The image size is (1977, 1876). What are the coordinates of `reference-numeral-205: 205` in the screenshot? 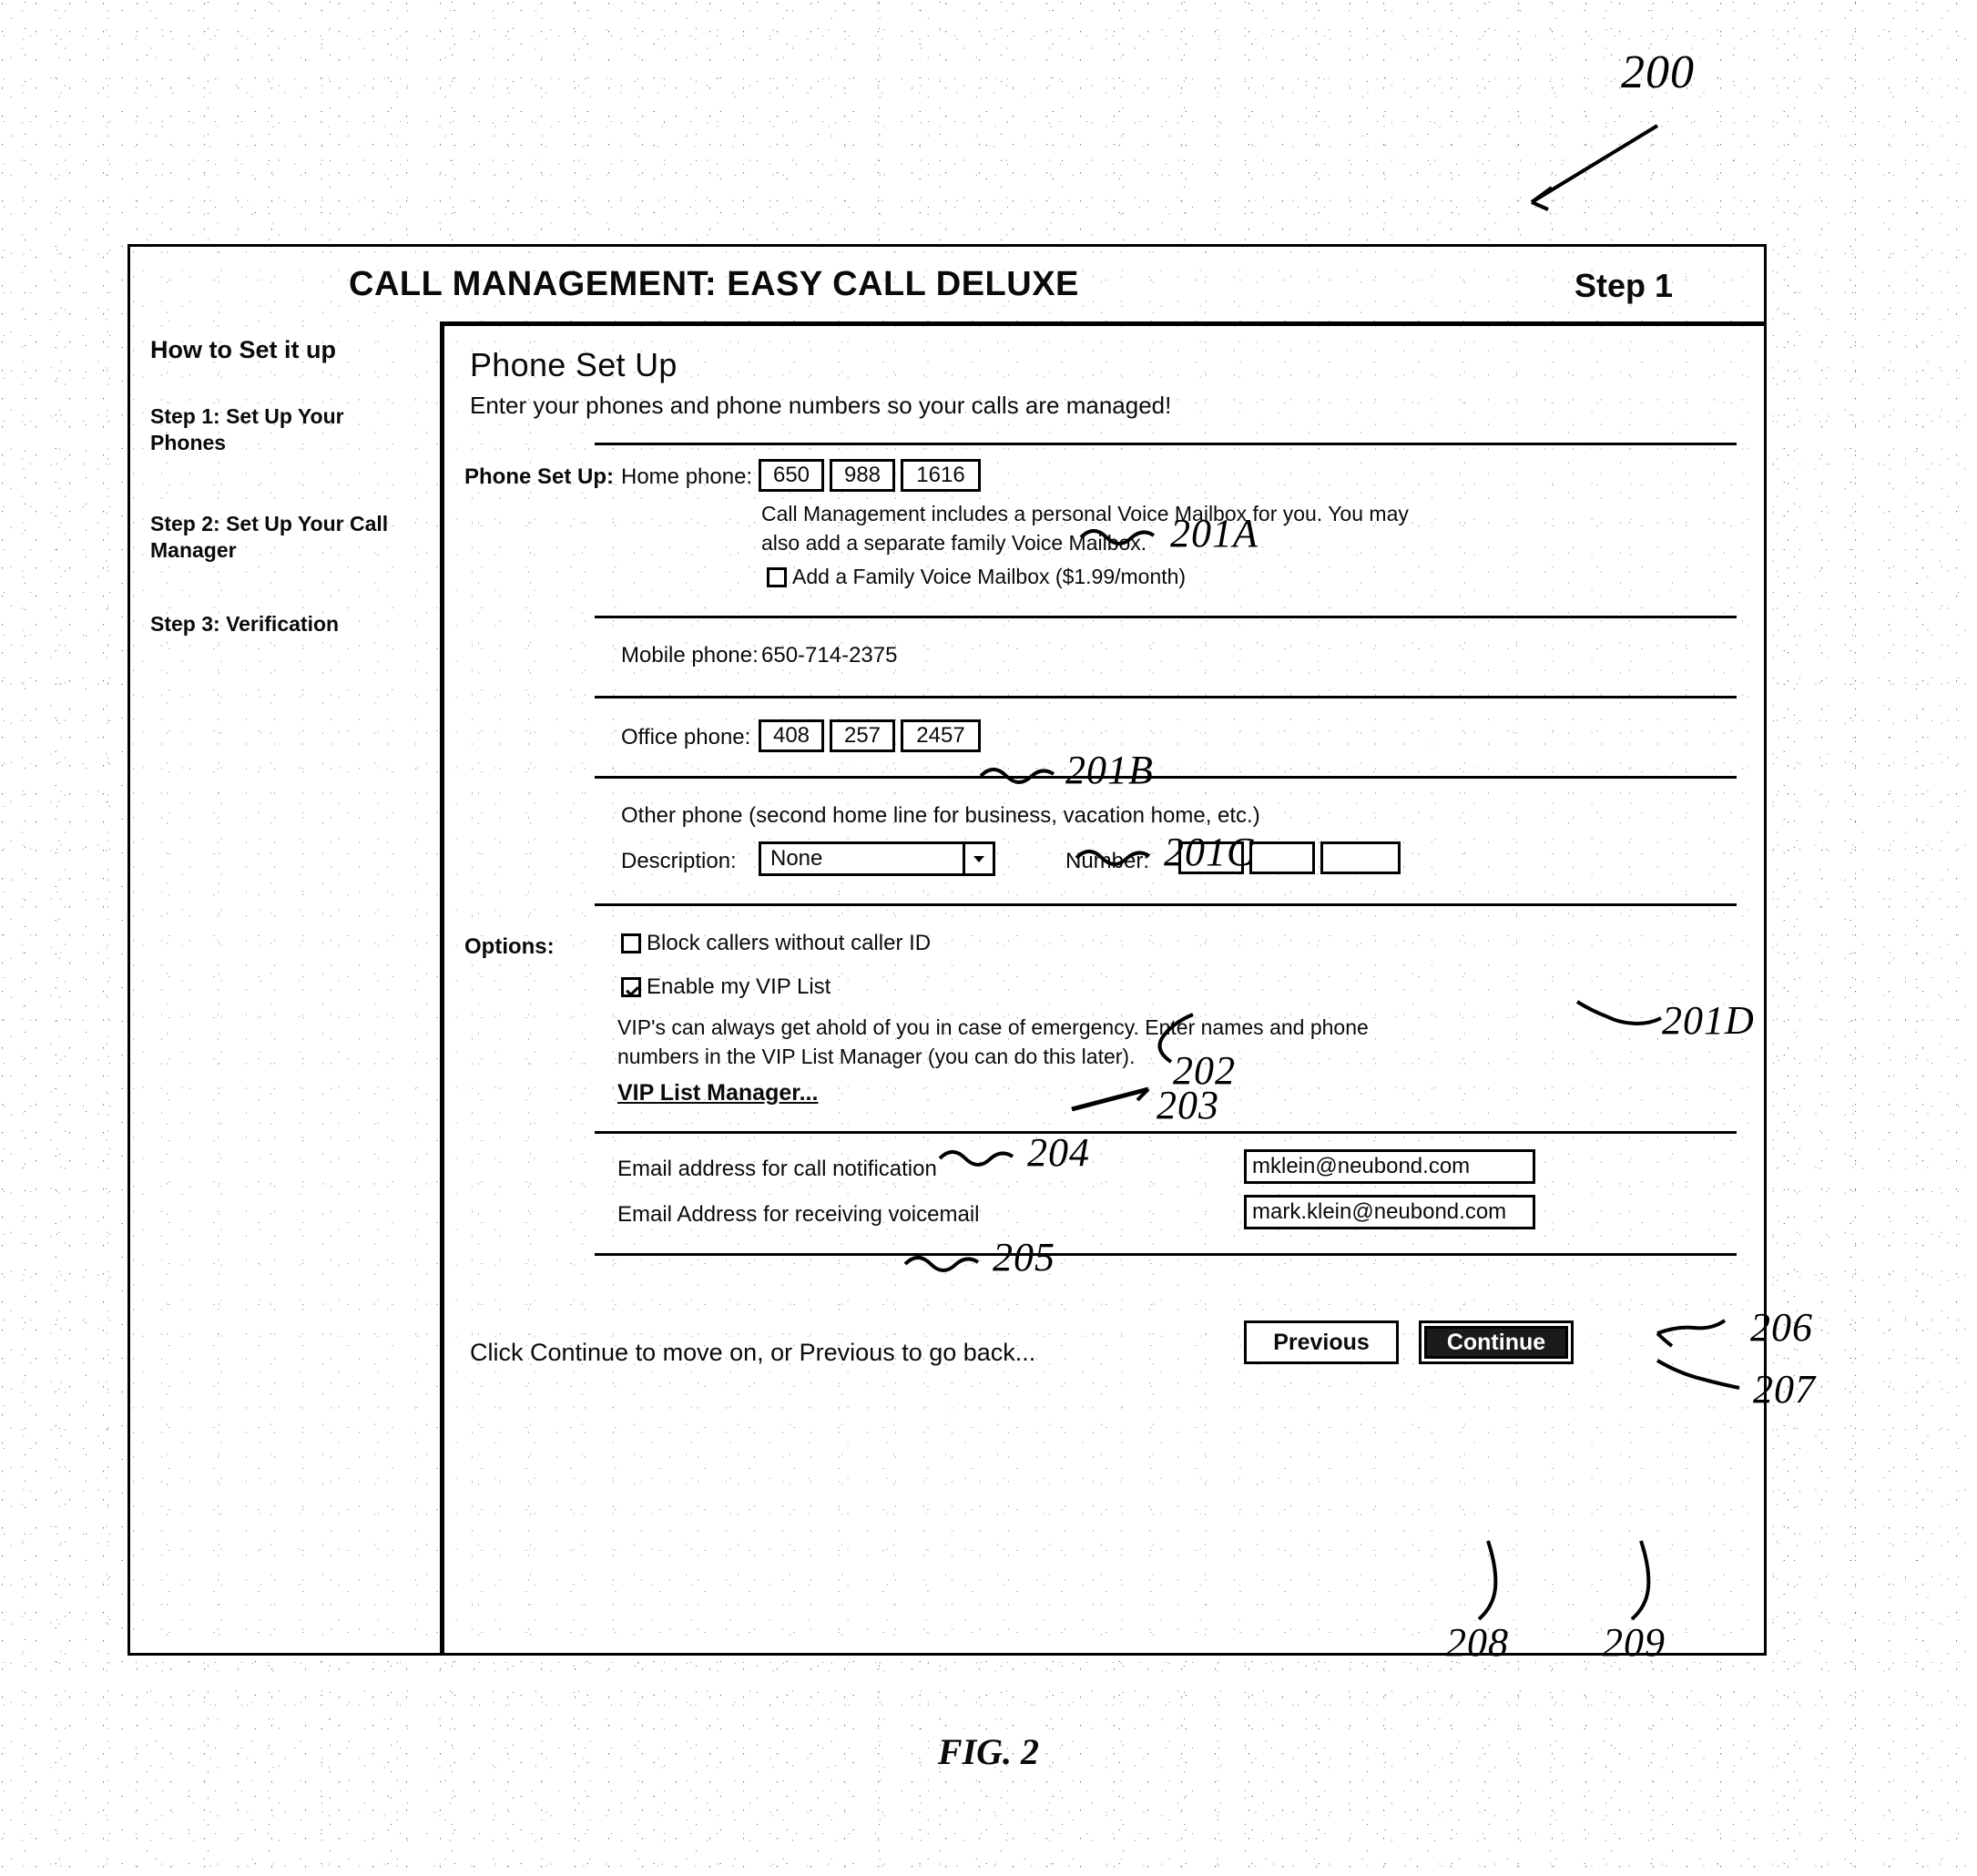 It's located at (1024, 1257).